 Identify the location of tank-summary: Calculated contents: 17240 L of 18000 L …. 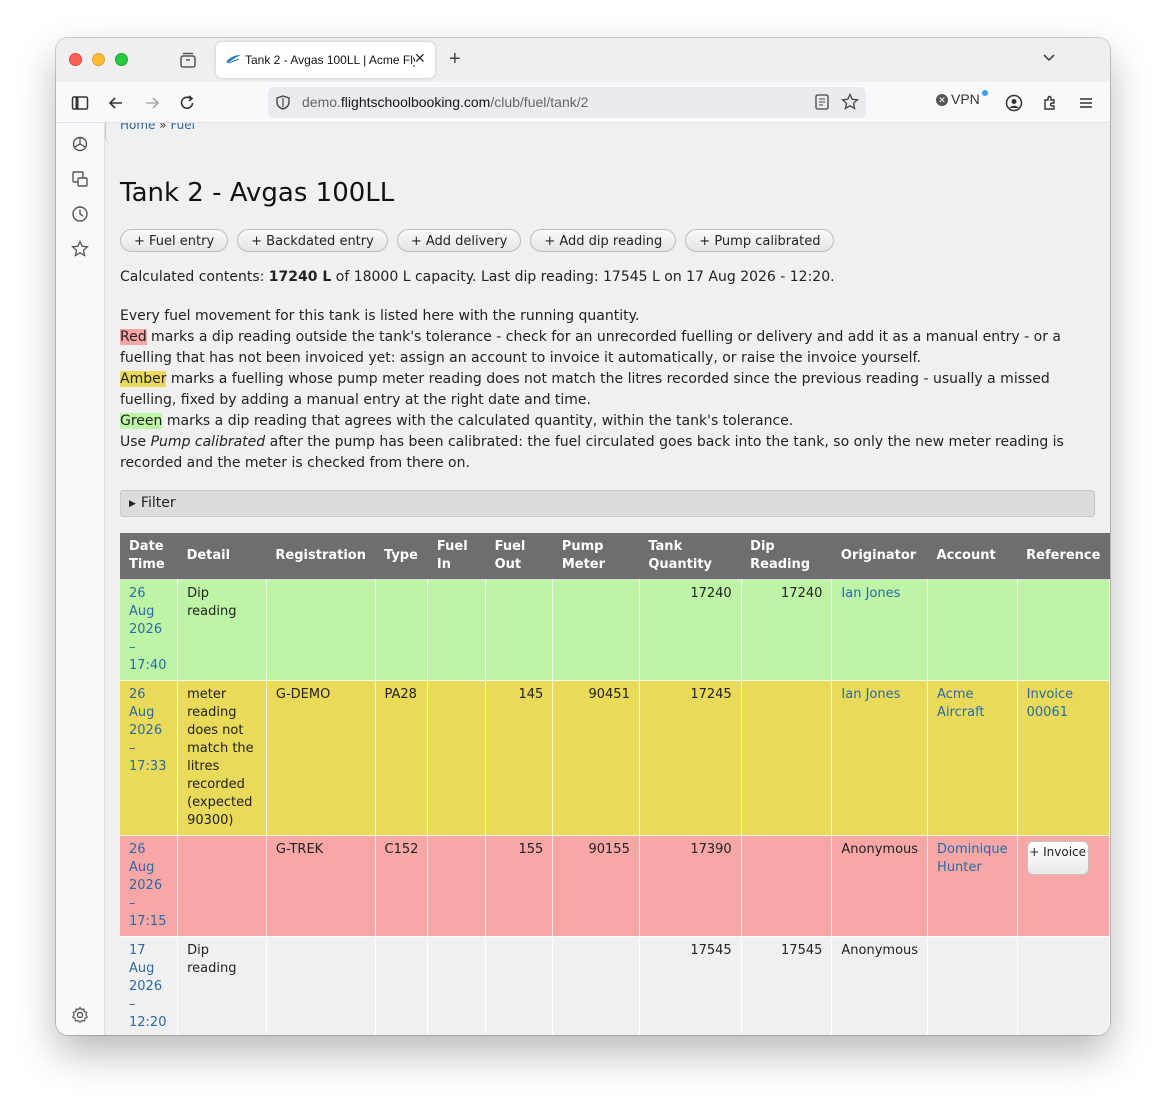
(477, 277).